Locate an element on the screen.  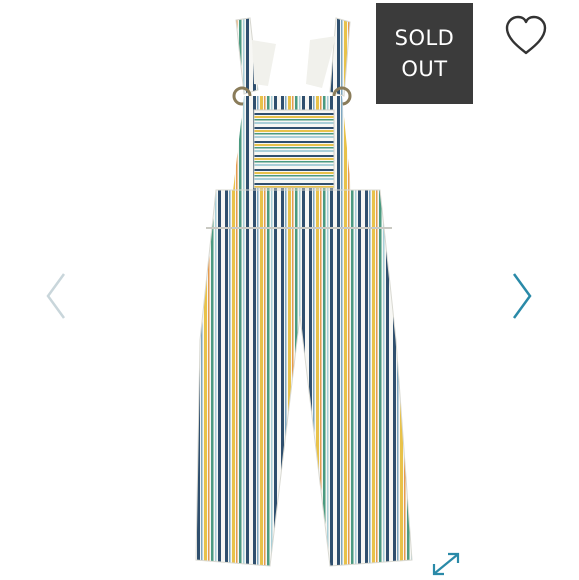
sold-out-line-1: SOLD is located at coordinates (424, 37).